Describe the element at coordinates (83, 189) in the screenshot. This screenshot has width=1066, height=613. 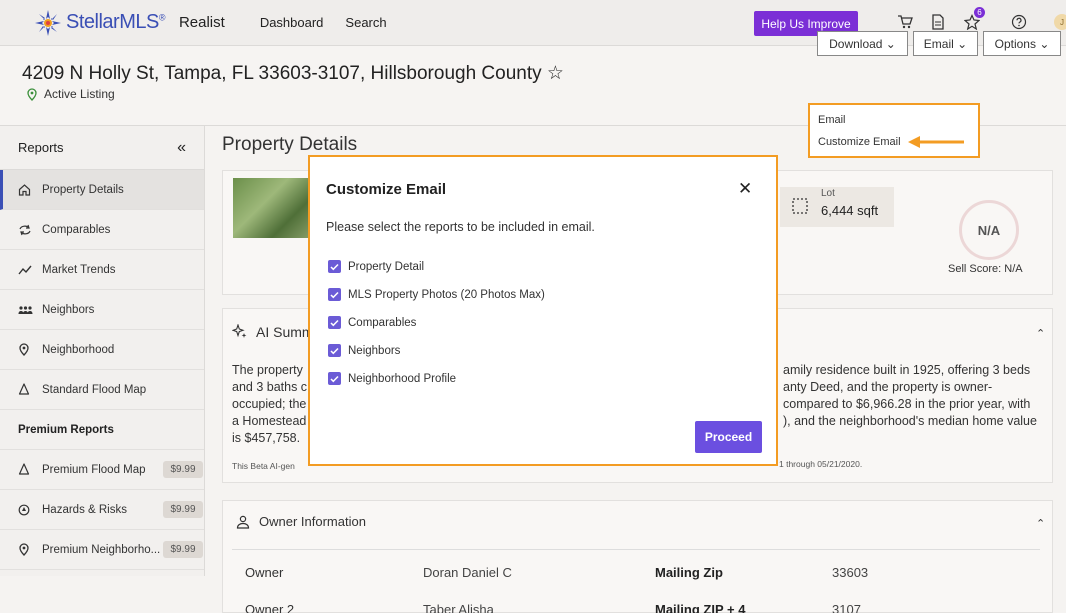
I see `sidebar-item-label: Property Details` at that location.